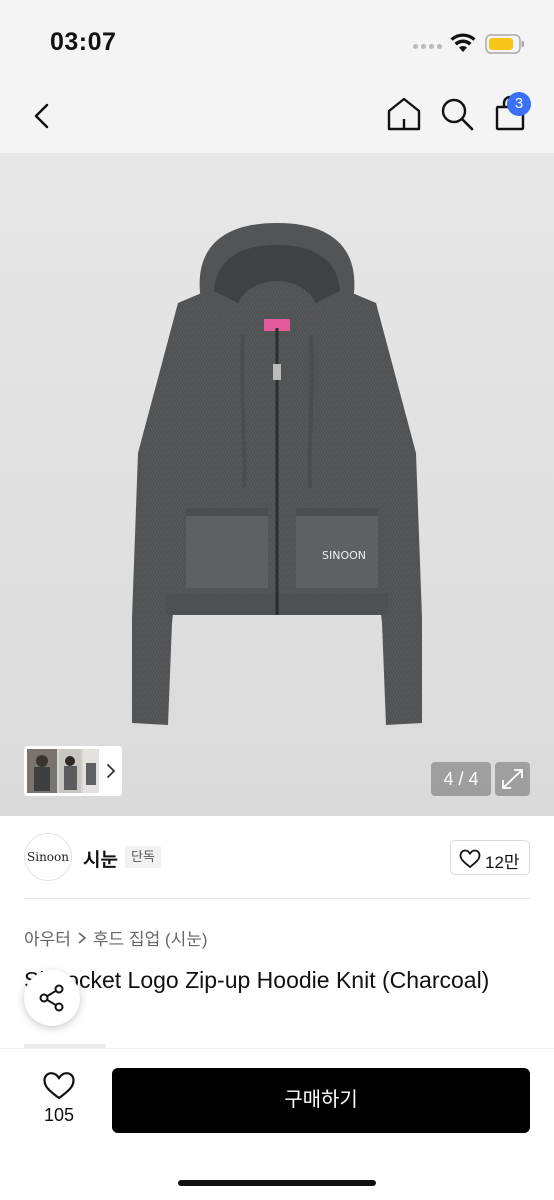 The height and width of the screenshot is (1200, 554). Describe the element at coordinates (321, 1100) in the screenshot. I see `buy-button: 구매하기` at that location.